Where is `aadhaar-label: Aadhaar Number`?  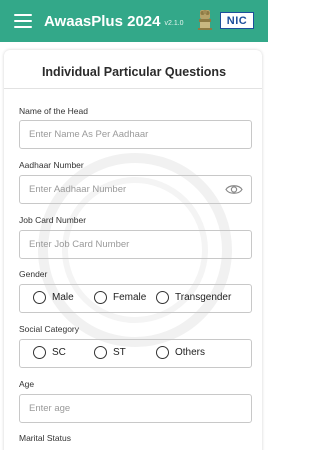 aadhaar-label: Aadhaar Number is located at coordinates (51, 165).